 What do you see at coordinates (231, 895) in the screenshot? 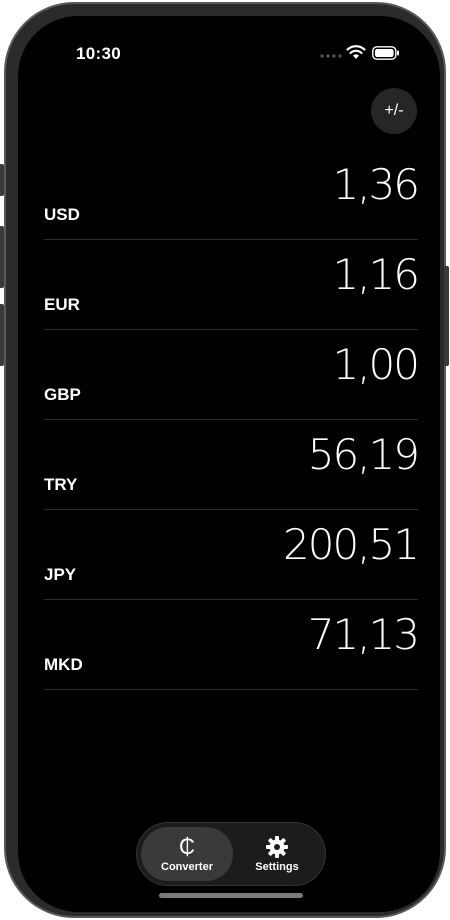
I see `home-indicator` at bounding box center [231, 895].